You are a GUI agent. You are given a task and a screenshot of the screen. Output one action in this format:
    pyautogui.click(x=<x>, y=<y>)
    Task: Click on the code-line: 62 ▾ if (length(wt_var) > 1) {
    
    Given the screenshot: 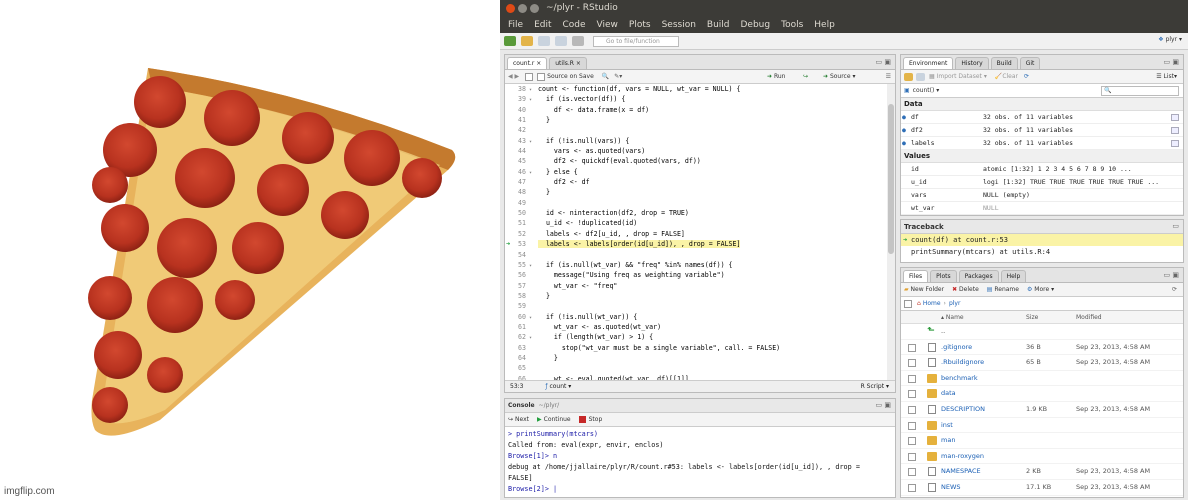 What is the action you would take?
    pyautogui.click(x=700, y=337)
    